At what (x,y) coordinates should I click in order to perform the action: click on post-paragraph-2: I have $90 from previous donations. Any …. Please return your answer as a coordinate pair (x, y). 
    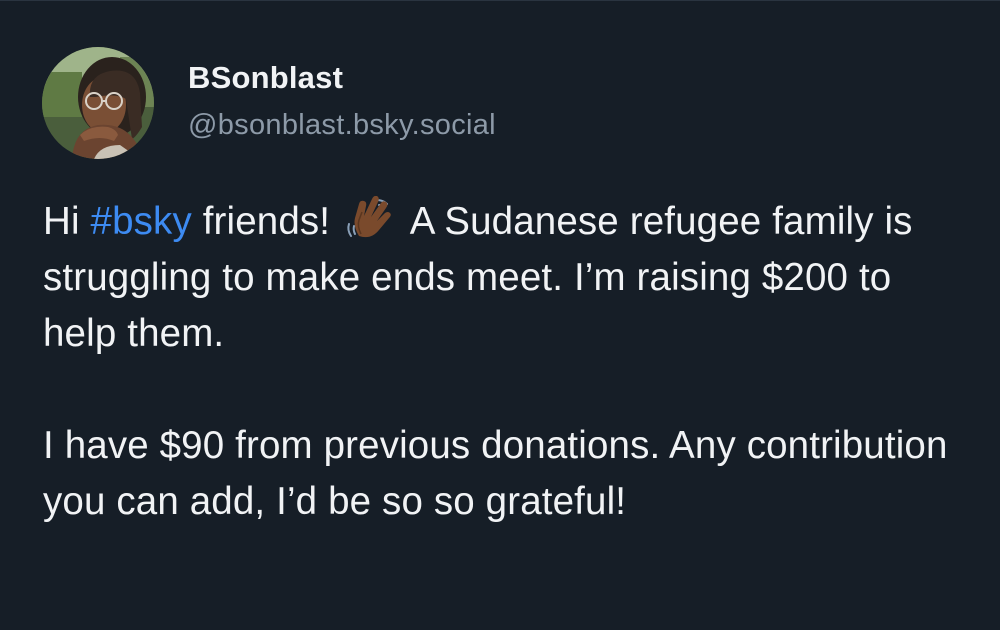
    Looking at the image, I should click on (495, 473).